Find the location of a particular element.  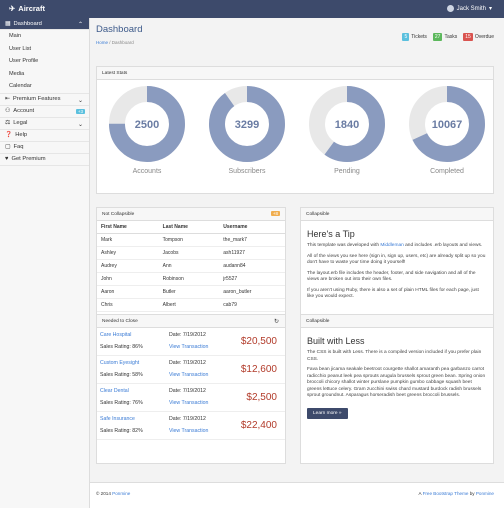

deal-company-link: Custom Eyesight is located at coordinates (119, 363).